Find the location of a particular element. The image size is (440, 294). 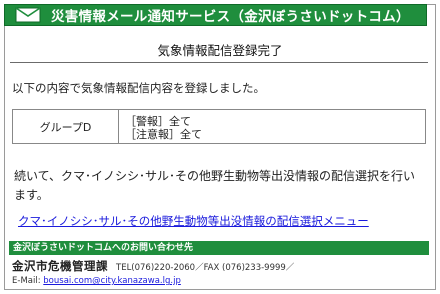

mail-icon is located at coordinates (28, 15).